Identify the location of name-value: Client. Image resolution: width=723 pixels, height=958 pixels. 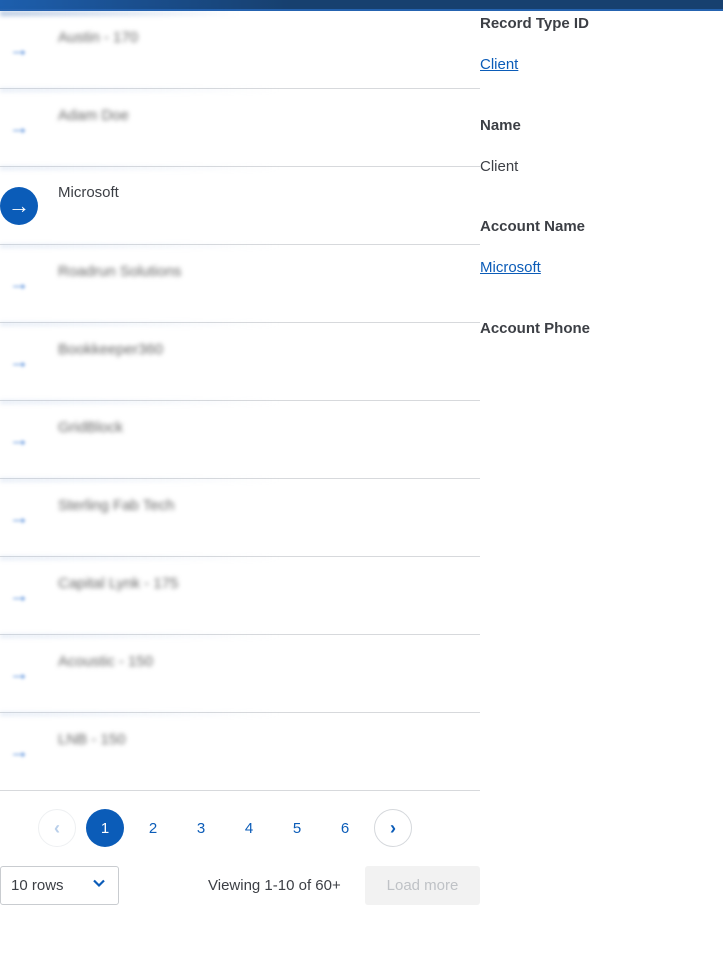
(499, 166).